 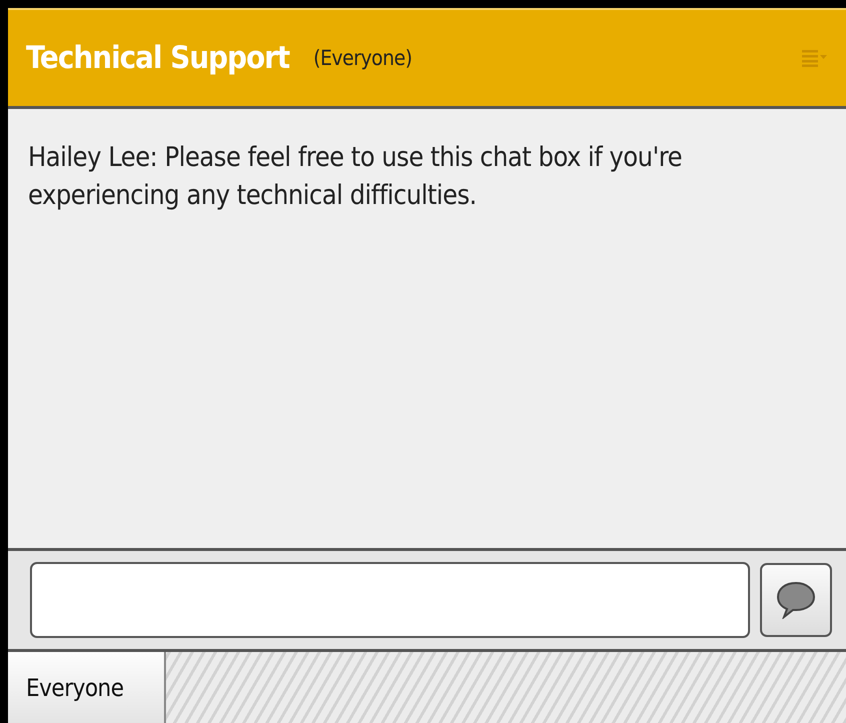 I want to click on send-button, so click(x=796, y=600).